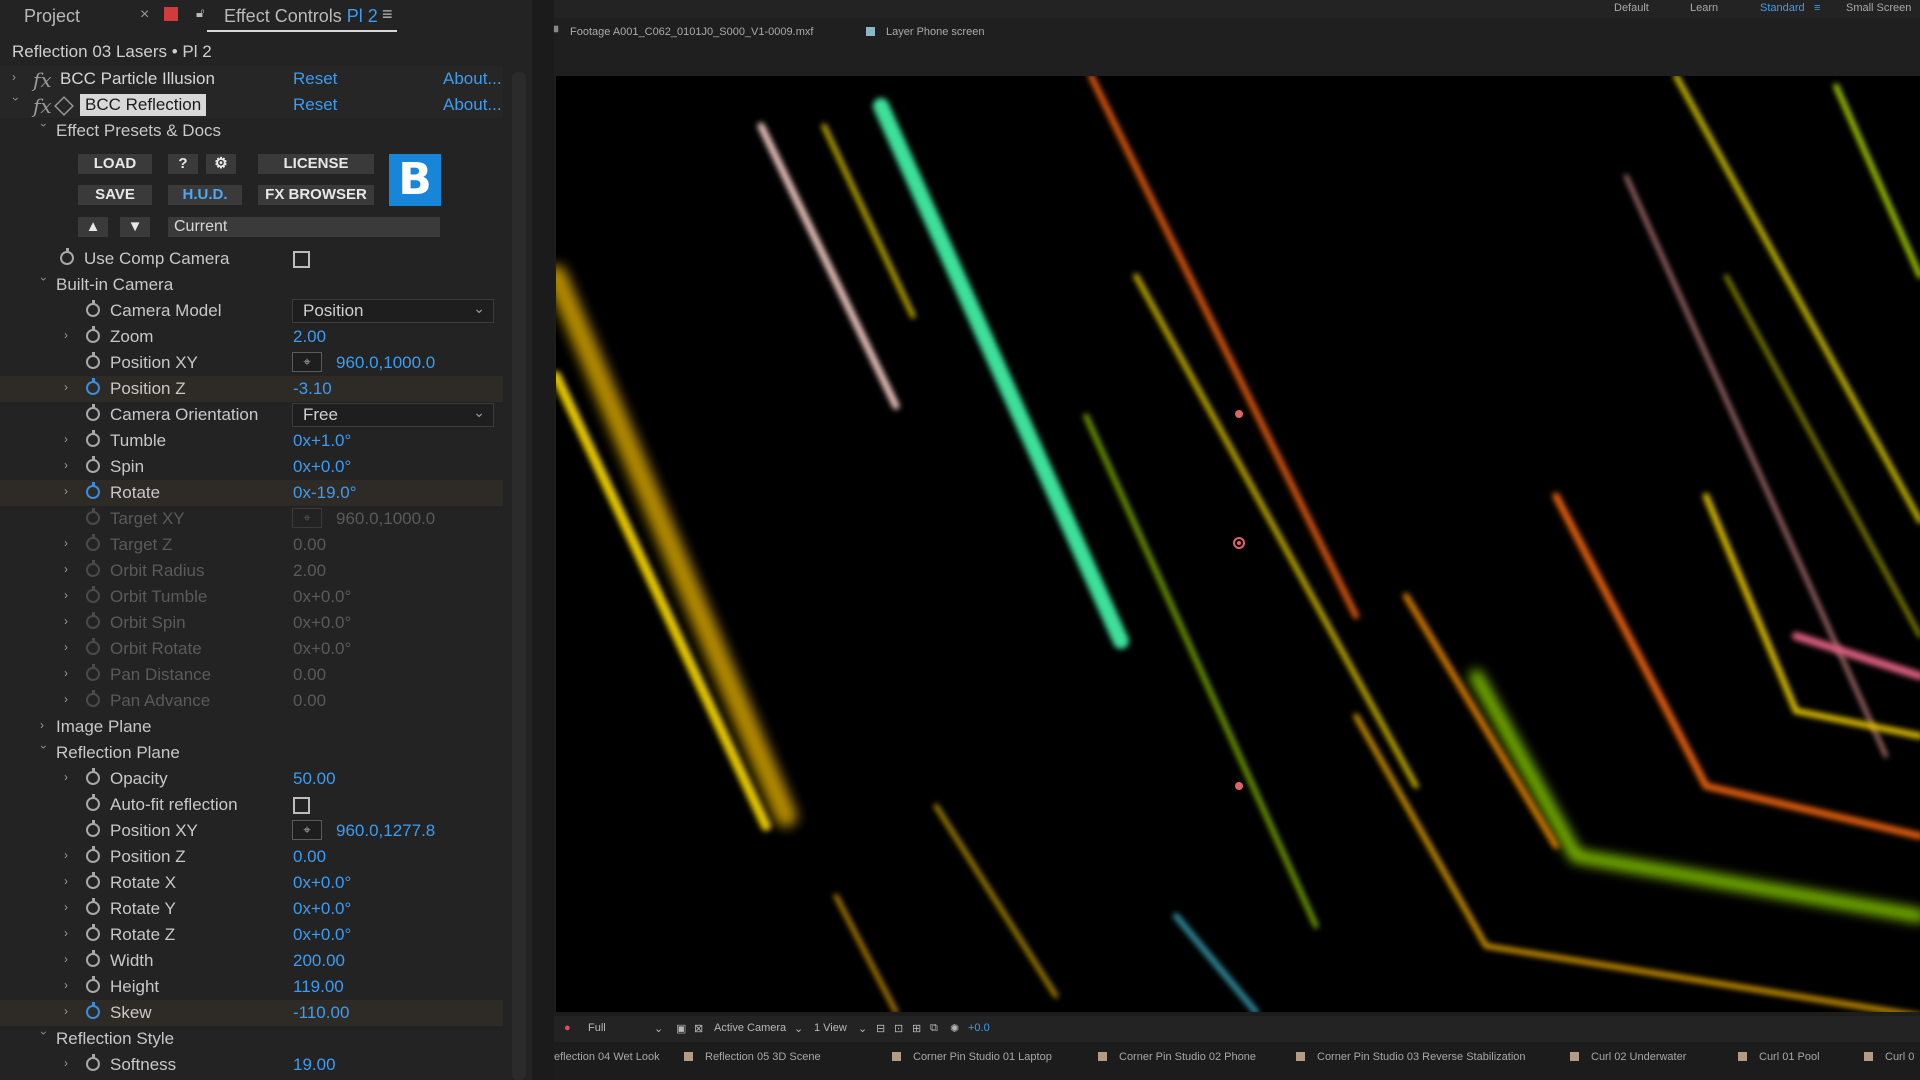 Image resolution: width=1920 pixels, height=1080 pixels. Describe the element at coordinates (954, 1028) in the screenshot. I see `exposure-icon: ✺` at that location.